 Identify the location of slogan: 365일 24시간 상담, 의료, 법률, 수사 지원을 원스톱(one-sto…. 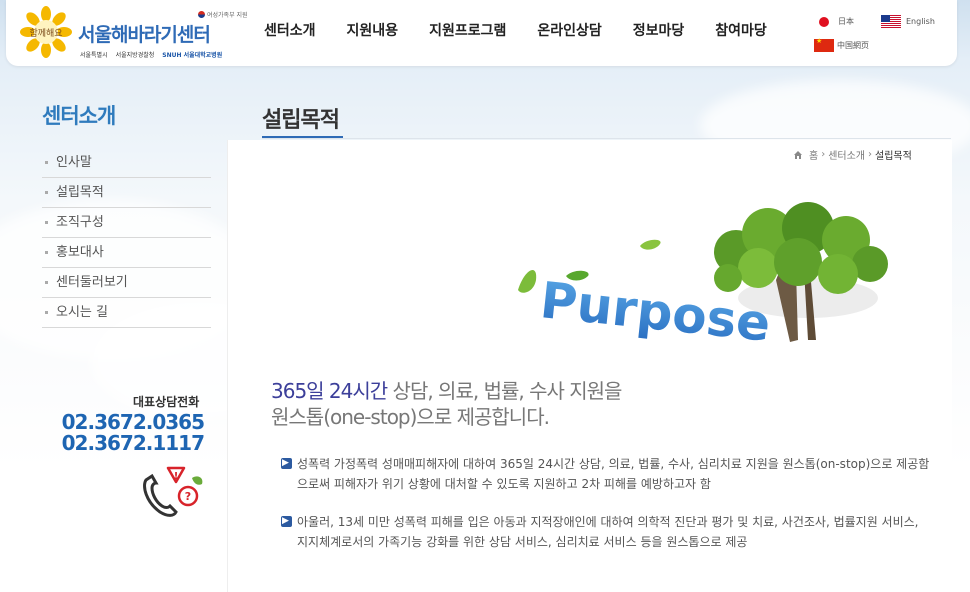
(447, 404).